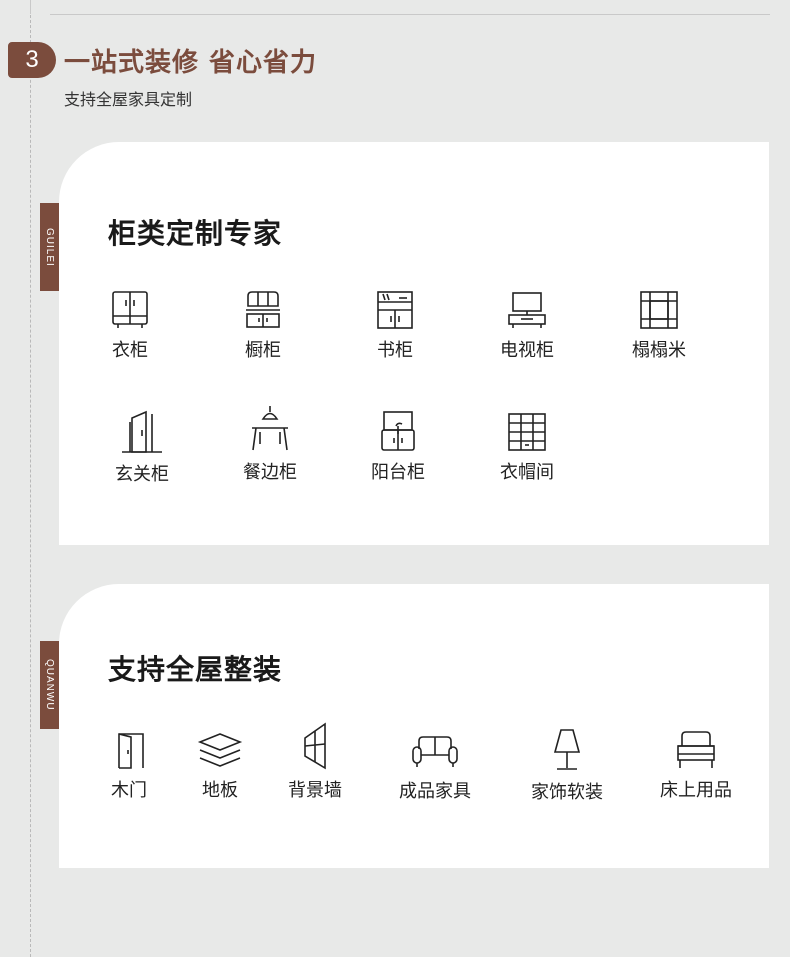  What do you see at coordinates (435, 751) in the screenshot?
I see `sofa-icon` at bounding box center [435, 751].